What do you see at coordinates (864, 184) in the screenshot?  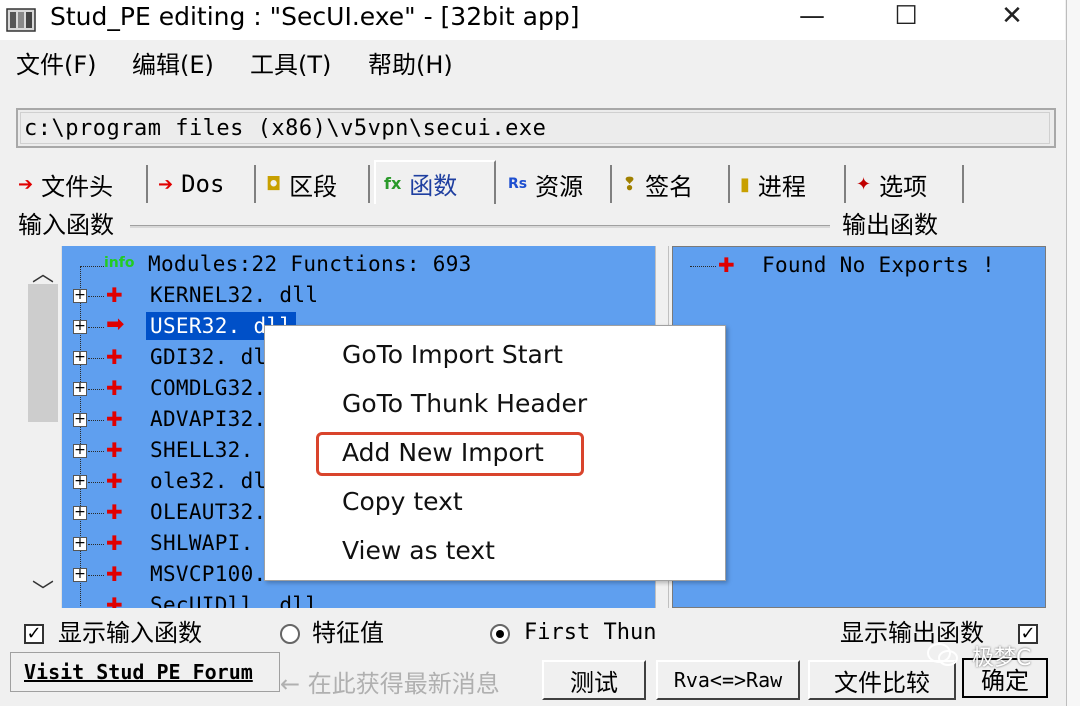 I see `options-icon: ✦` at bounding box center [864, 184].